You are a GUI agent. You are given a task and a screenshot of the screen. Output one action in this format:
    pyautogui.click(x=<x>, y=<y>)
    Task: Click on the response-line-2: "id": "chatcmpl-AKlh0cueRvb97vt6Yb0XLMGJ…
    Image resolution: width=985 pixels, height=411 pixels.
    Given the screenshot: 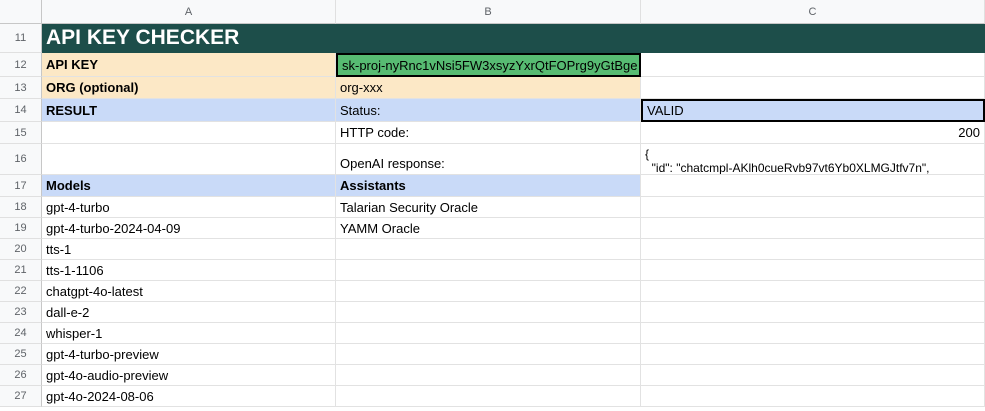 What is the action you would take?
    pyautogui.click(x=787, y=168)
    